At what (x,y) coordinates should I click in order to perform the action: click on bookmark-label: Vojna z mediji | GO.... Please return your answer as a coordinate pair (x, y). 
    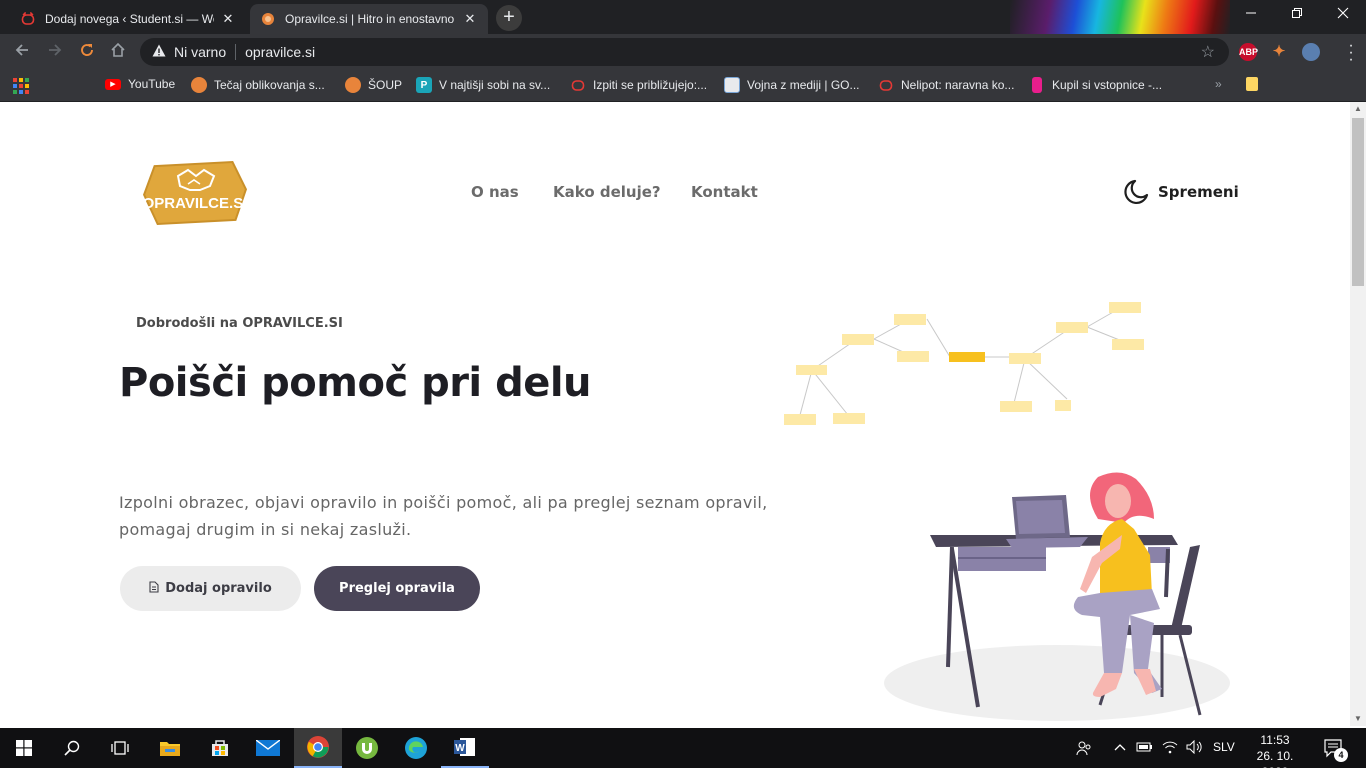
    Looking at the image, I should click on (803, 85).